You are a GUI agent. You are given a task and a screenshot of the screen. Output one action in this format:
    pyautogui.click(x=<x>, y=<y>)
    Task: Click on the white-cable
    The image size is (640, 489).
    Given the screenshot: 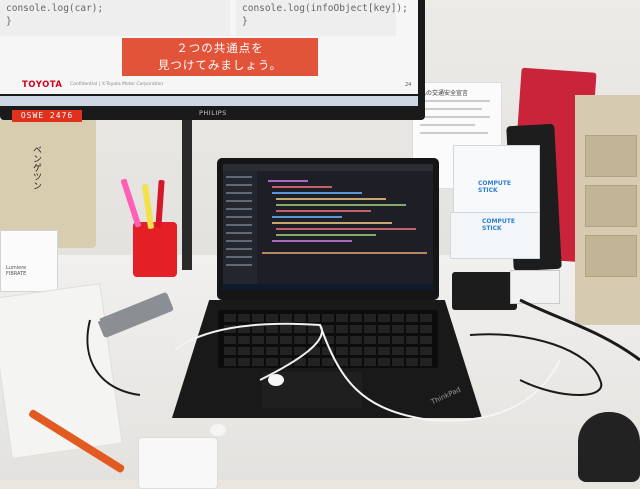 What is the action you would take?
    pyautogui.click(x=50, y=321)
    